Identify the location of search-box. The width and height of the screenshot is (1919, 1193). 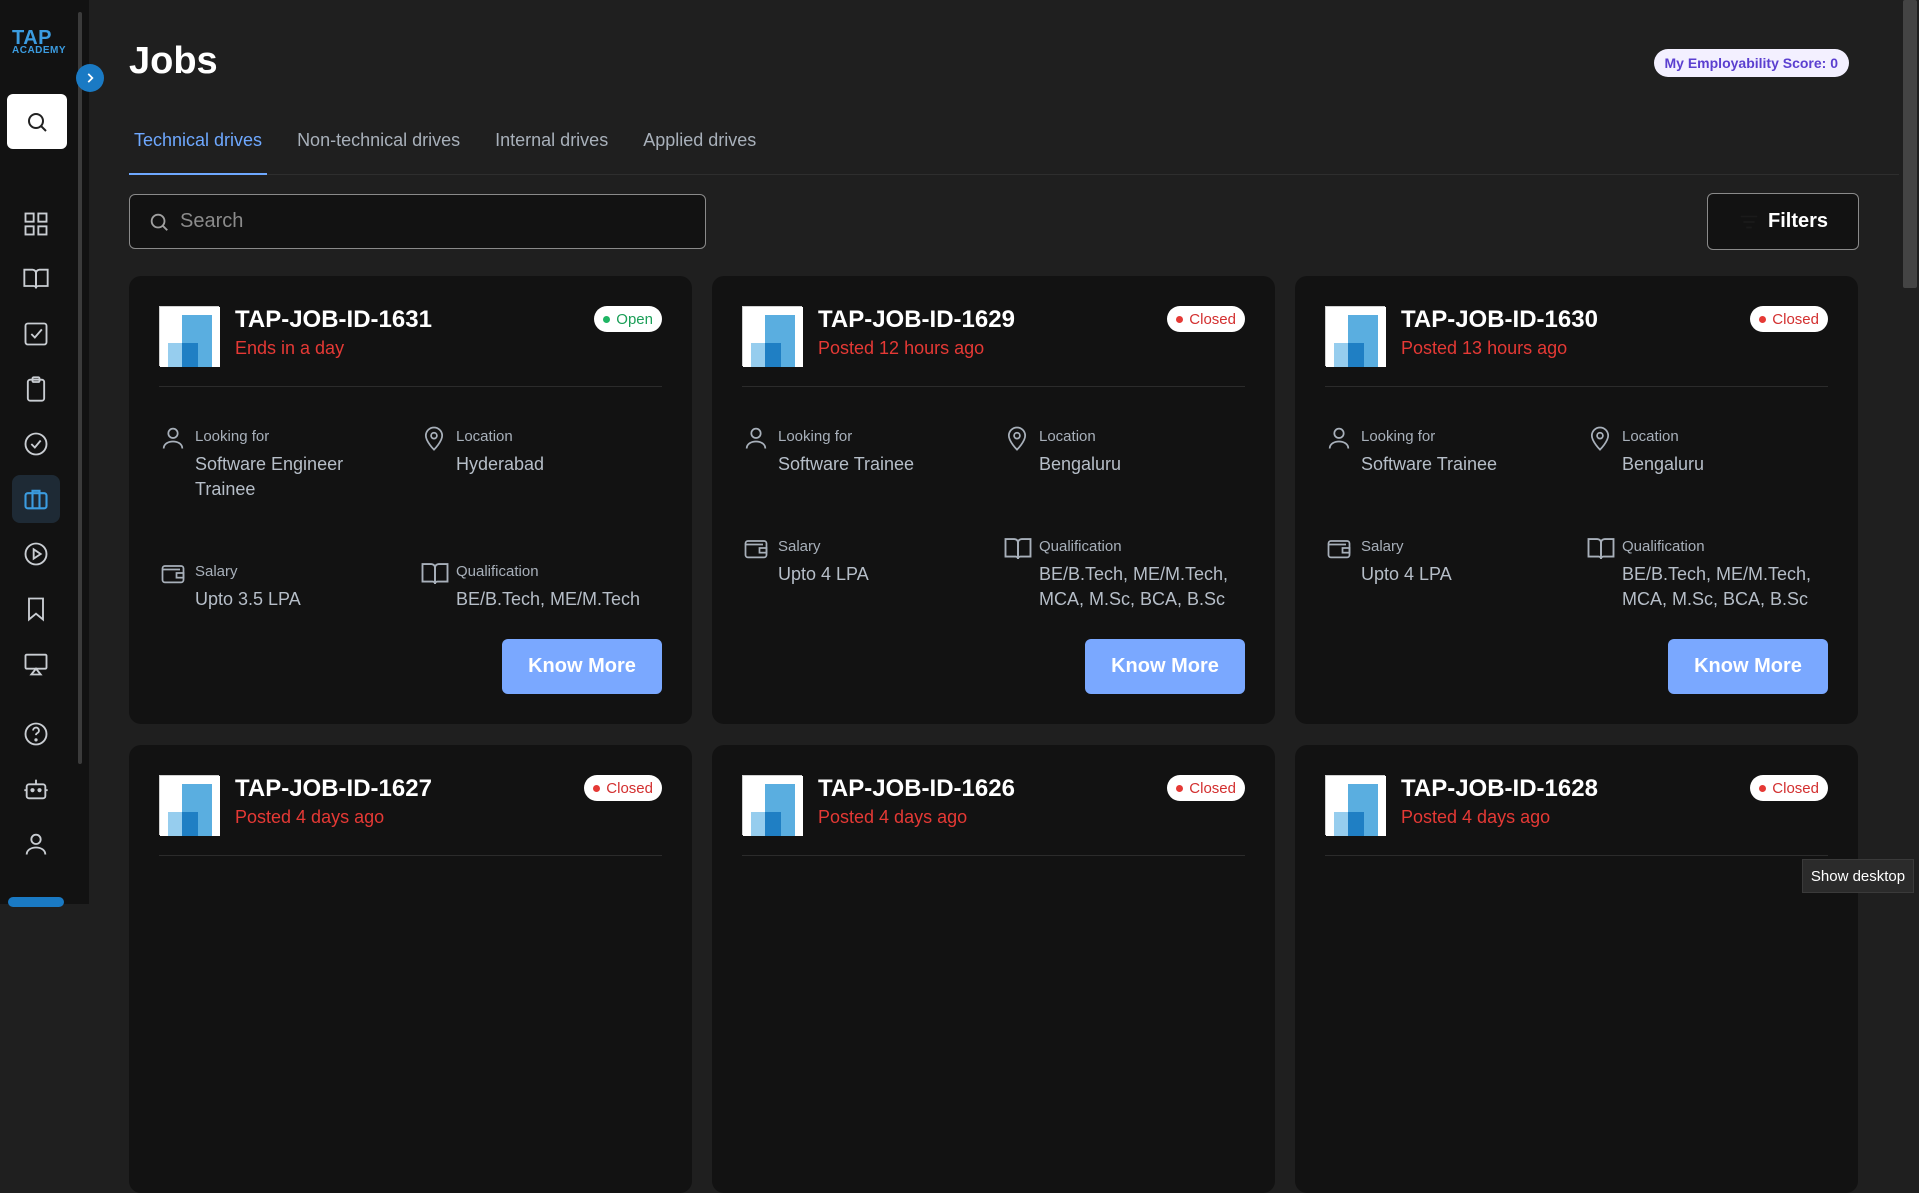
(417, 221).